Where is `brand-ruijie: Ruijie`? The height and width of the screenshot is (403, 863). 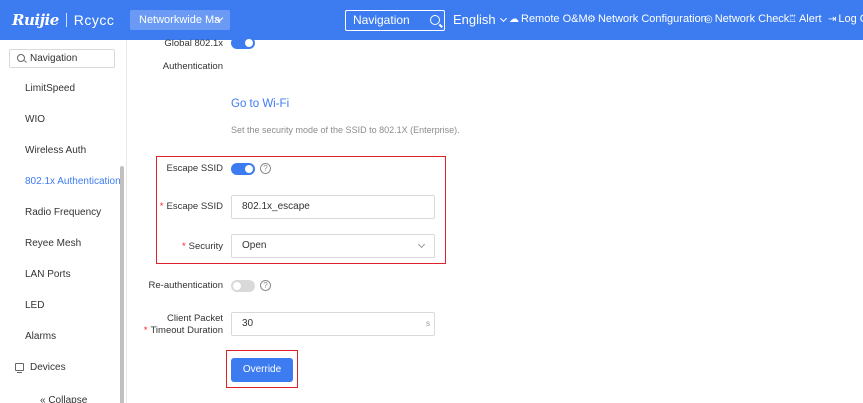
brand-ruijie: Ruijie is located at coordinates (35, 20).